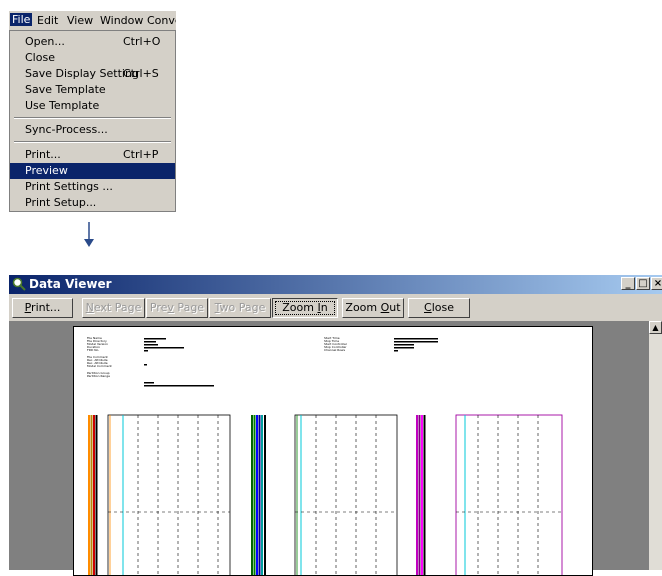  I want to click on menu-item-save-template: Save Template, so click(92, 90).